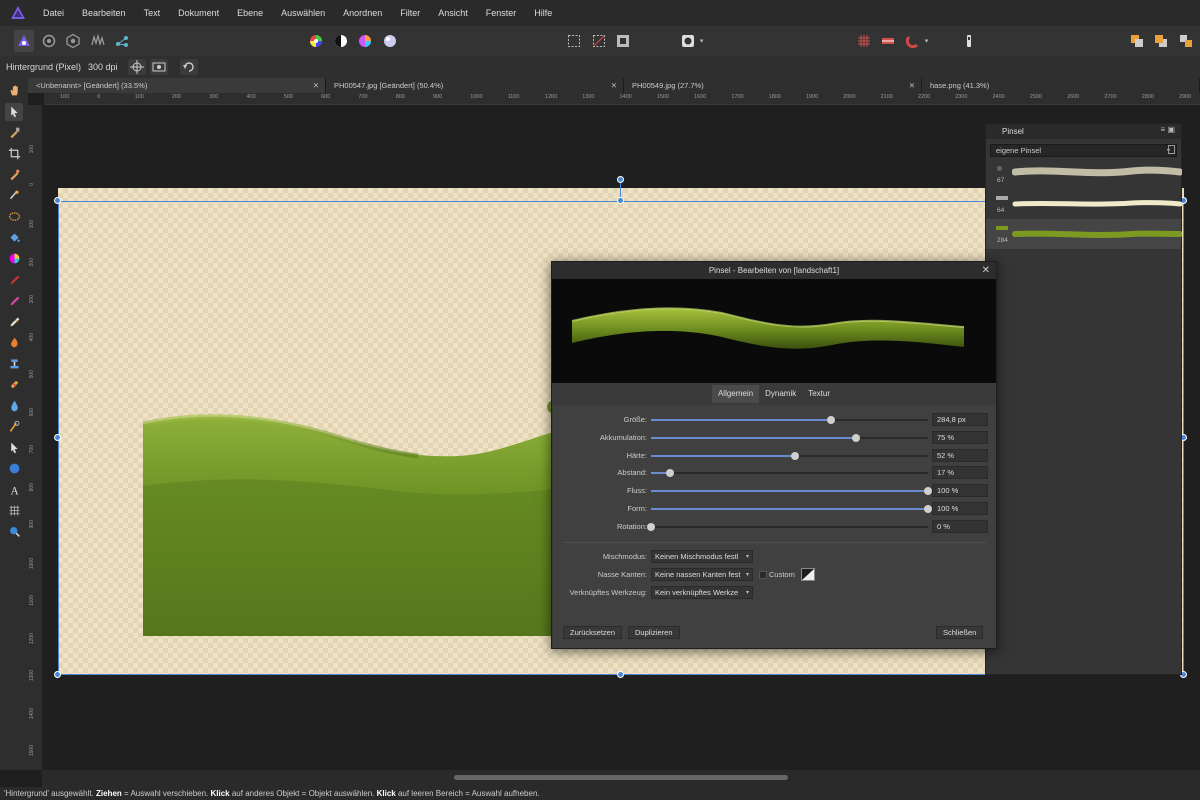 Image resolution: width=1200 pixels, height=800 pixels. Describe the element at coordinates (927, 41) in the screenshot. I see `snapping-dropdown-icon: ▾` at that location.